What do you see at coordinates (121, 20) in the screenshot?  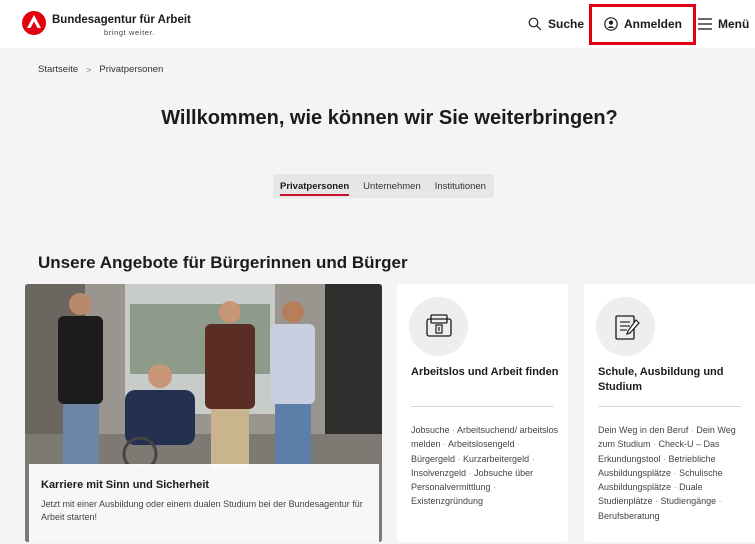 I see `brand-name: Bundesagentur für Arbeit` at bounding box center [121, 20].